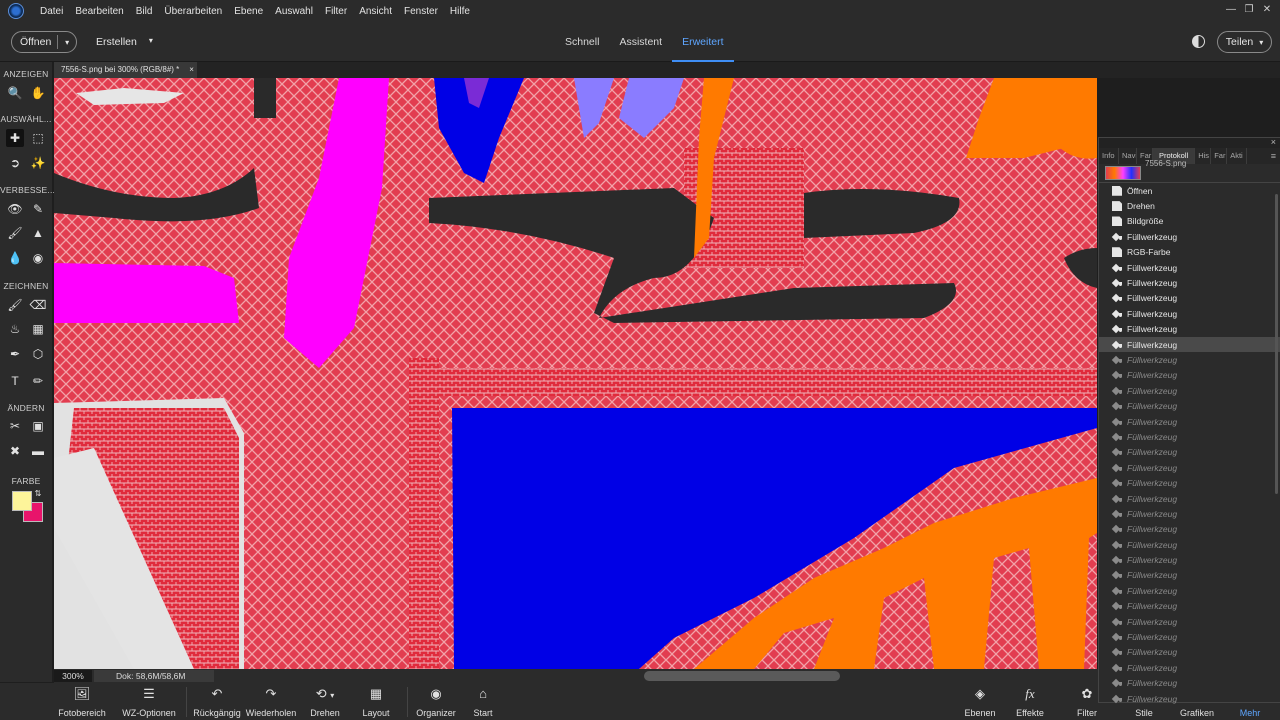 The width and height of the screenshot is (1280, 720). I want to click on menu-filter: Filter, so click(336, 11).